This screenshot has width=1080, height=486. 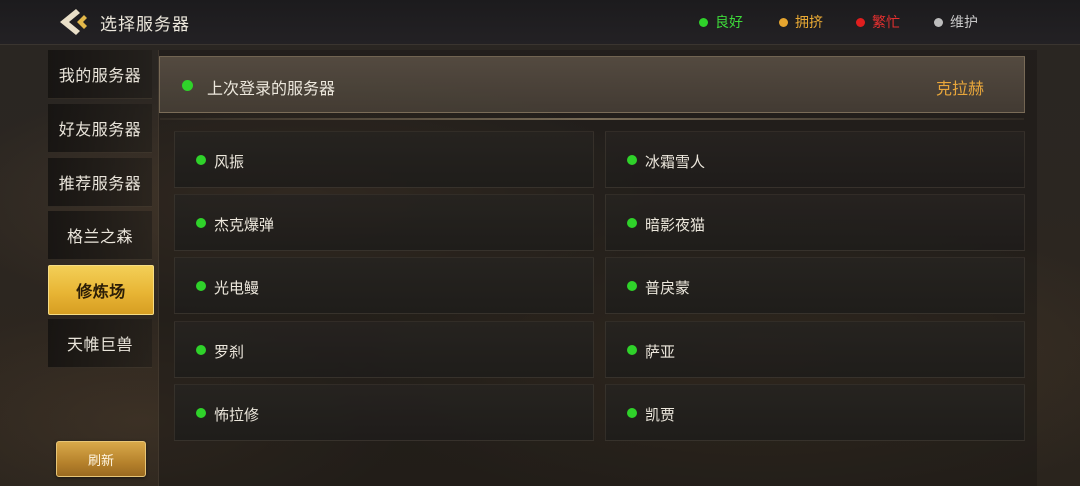 What do you see at coordinates (959, 88) in the screenshot?
I see `last-login-server-name: 克拉赫` at bounding box center [959, 88].